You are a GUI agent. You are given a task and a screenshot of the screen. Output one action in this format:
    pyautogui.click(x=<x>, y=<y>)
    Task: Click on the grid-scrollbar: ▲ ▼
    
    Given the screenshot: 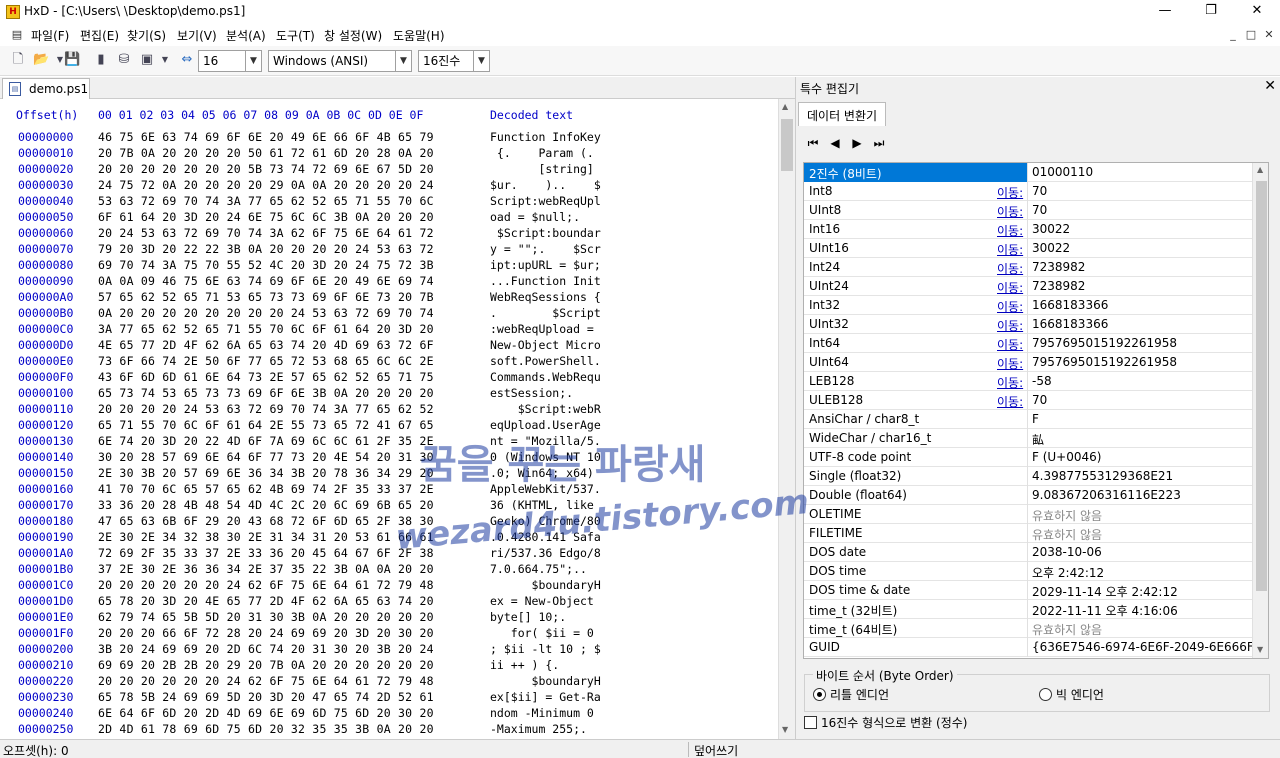 What is the action you would take?
    pyautogui.click(x=1260, y=410)
    